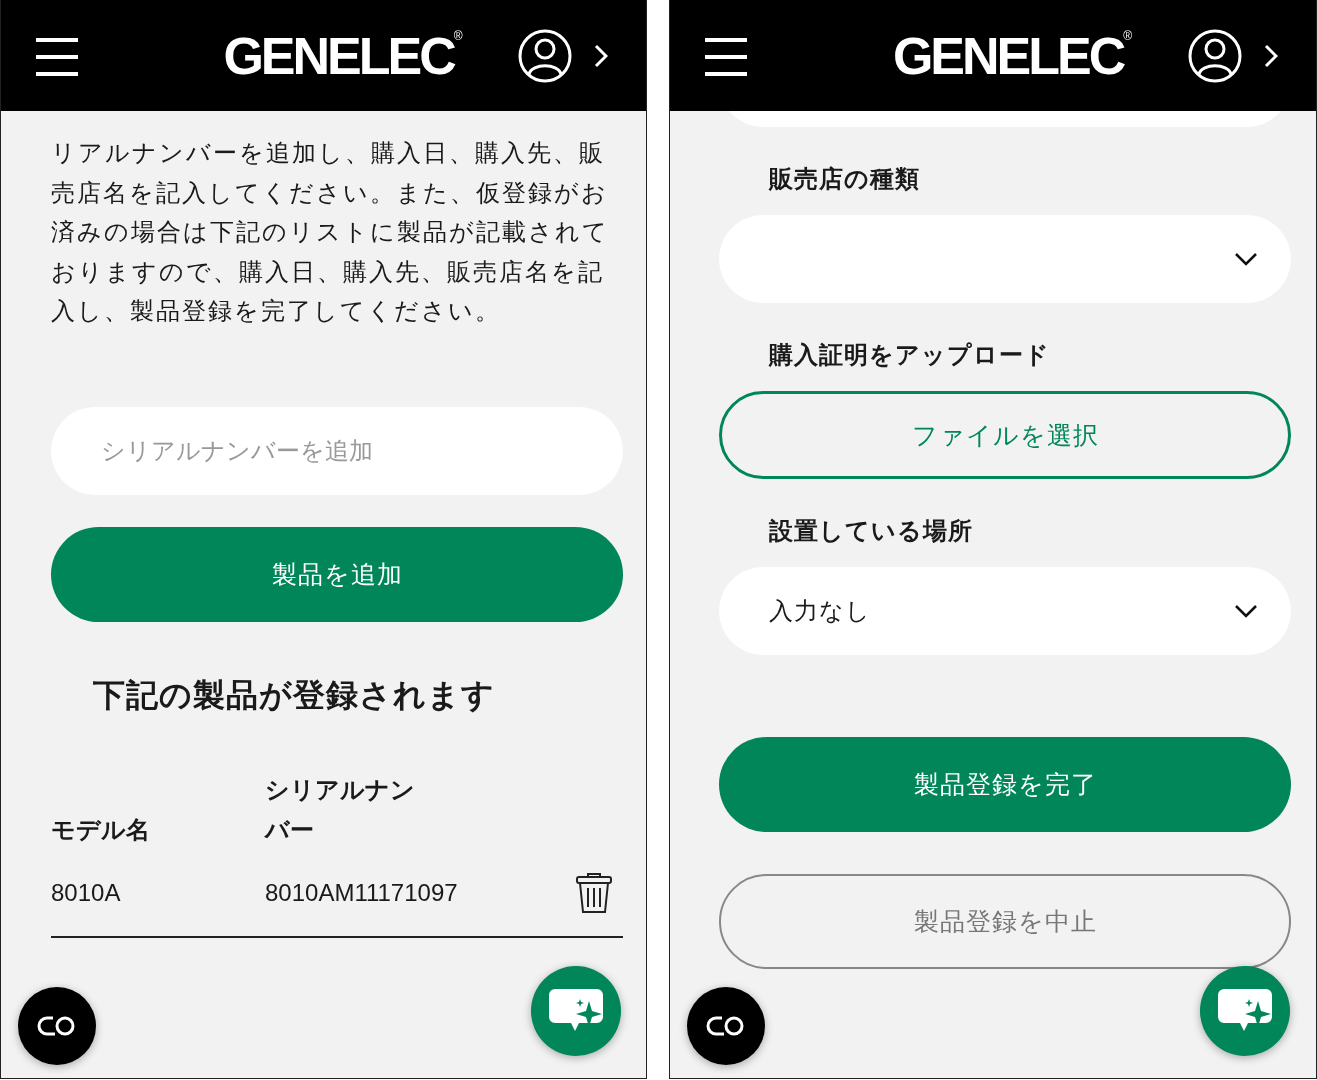  I want to click on field-label: 設置している場所, so click(871, 531).